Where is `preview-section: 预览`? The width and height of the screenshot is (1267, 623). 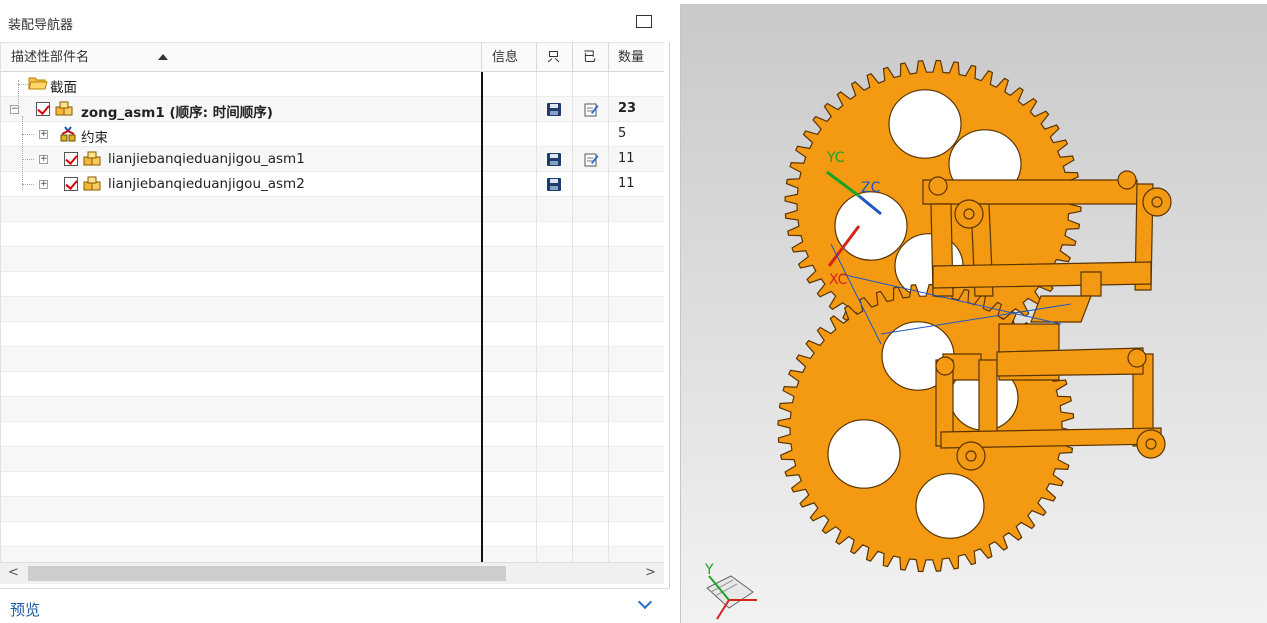
preview-section: 预览 is located at coordinates (335, 605).